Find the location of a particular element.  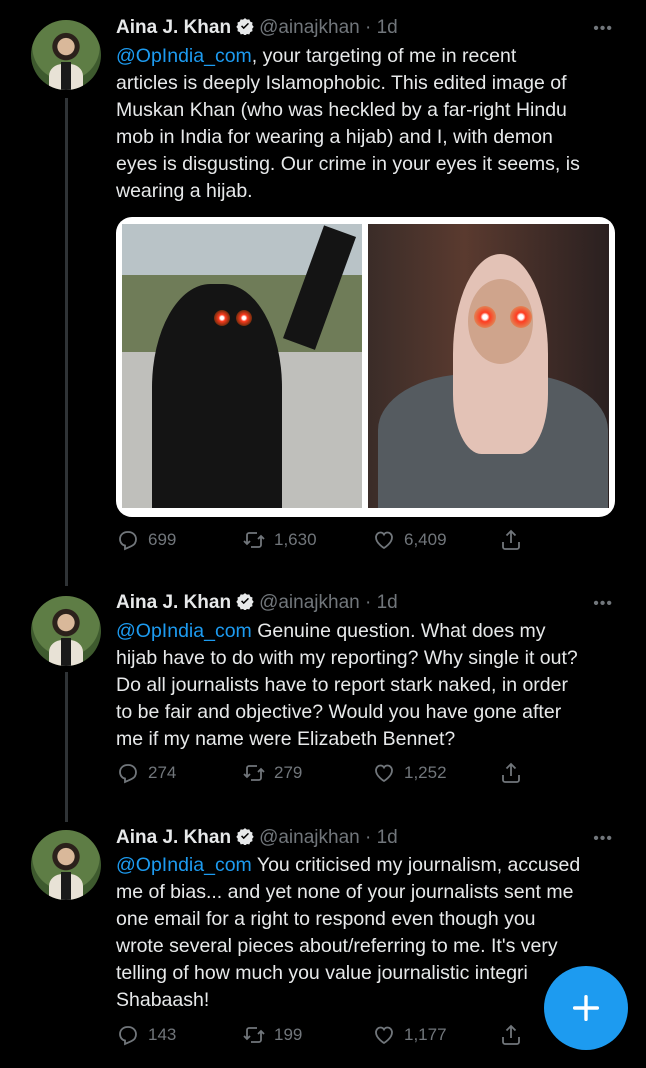

share-icon is located at coordinates (511, 1034).